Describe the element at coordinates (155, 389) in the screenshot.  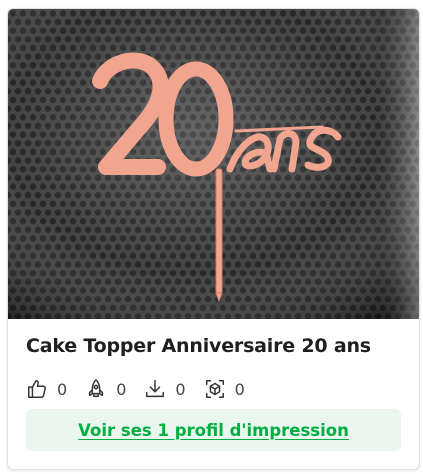
I see `download-icon` at that location.